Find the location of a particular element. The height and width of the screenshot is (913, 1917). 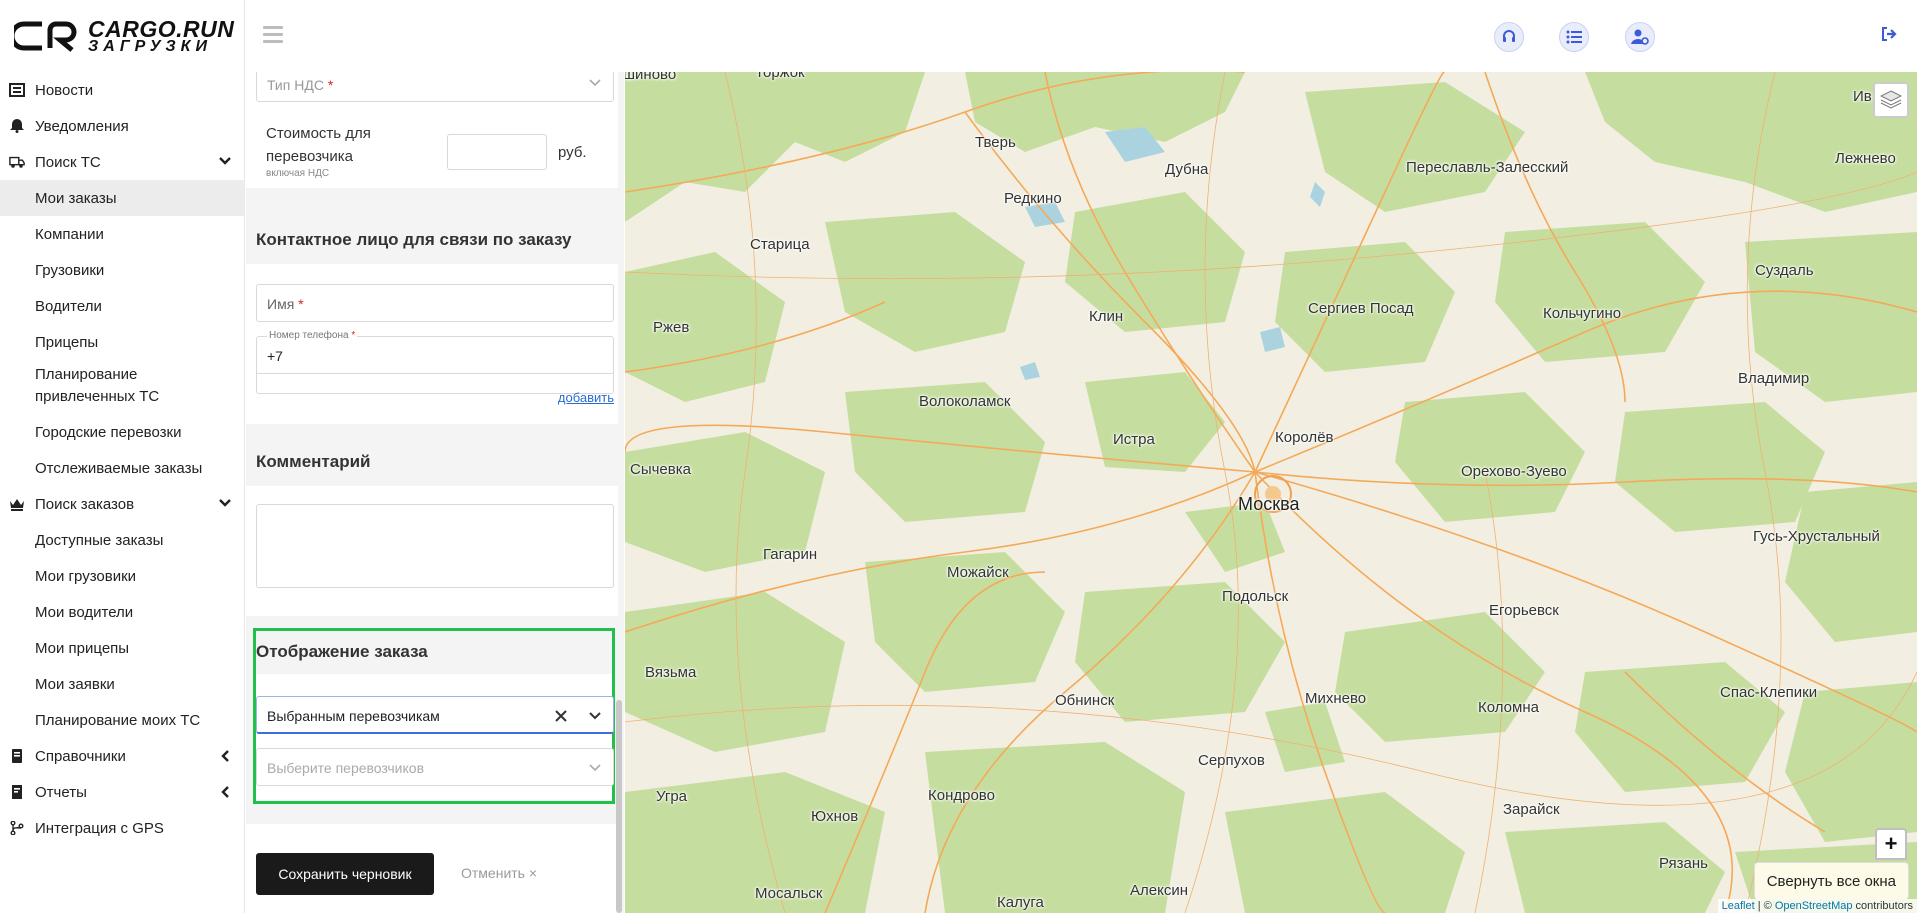

sidebar-item-gps-integration: Интеграция с GPS is located at coordinates (122, 828).